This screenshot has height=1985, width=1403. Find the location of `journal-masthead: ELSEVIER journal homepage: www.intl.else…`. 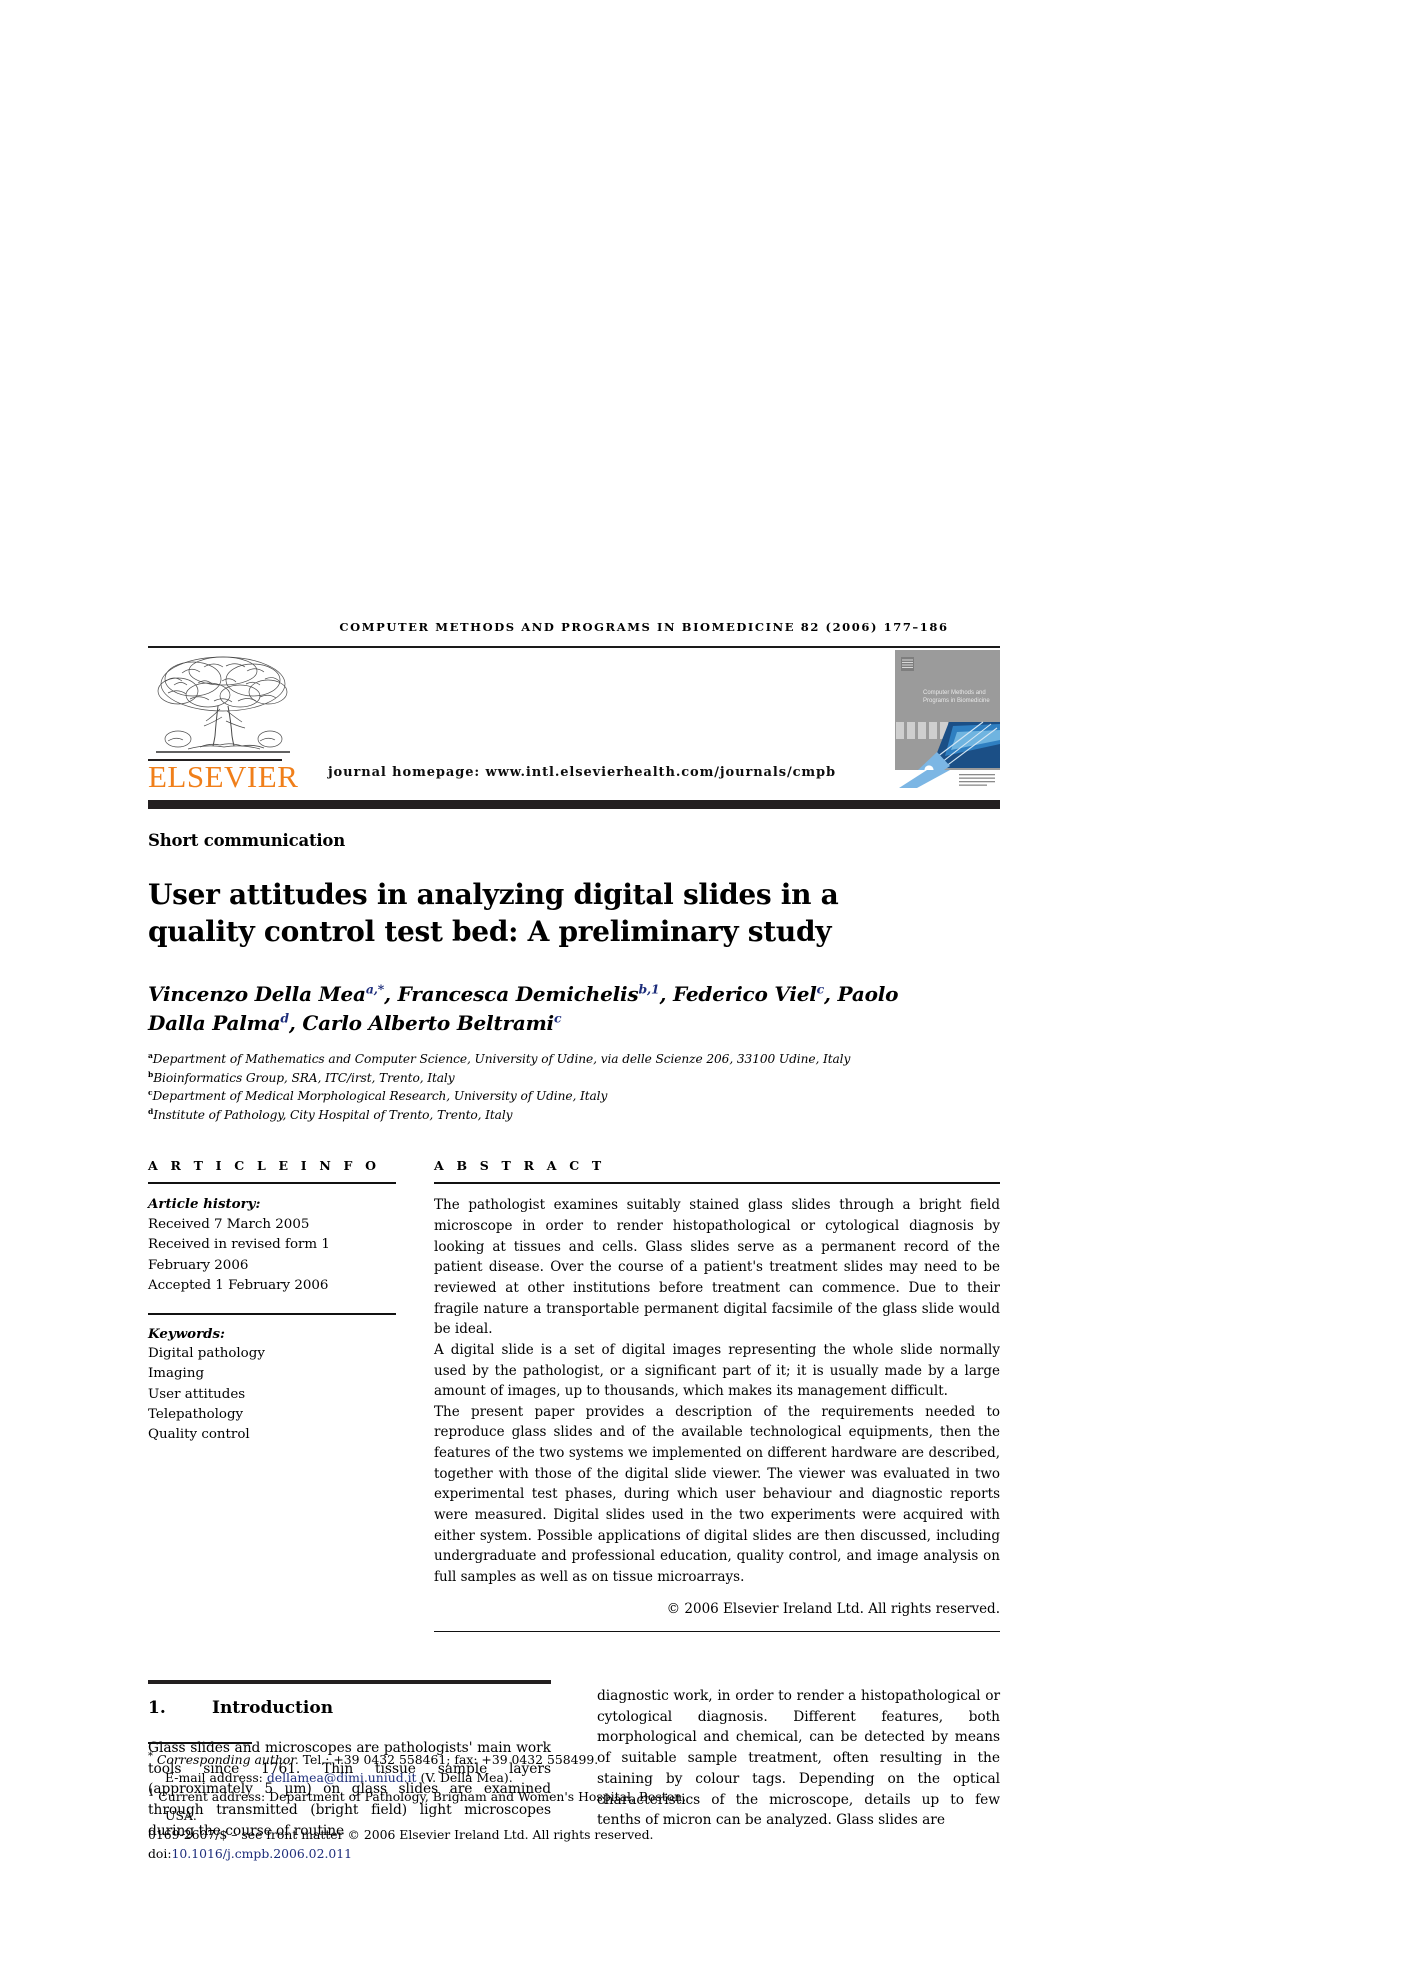

journal-masthead: ELSEVIER journal homepage: www.intl.else… is located at coordinates (574, 724).